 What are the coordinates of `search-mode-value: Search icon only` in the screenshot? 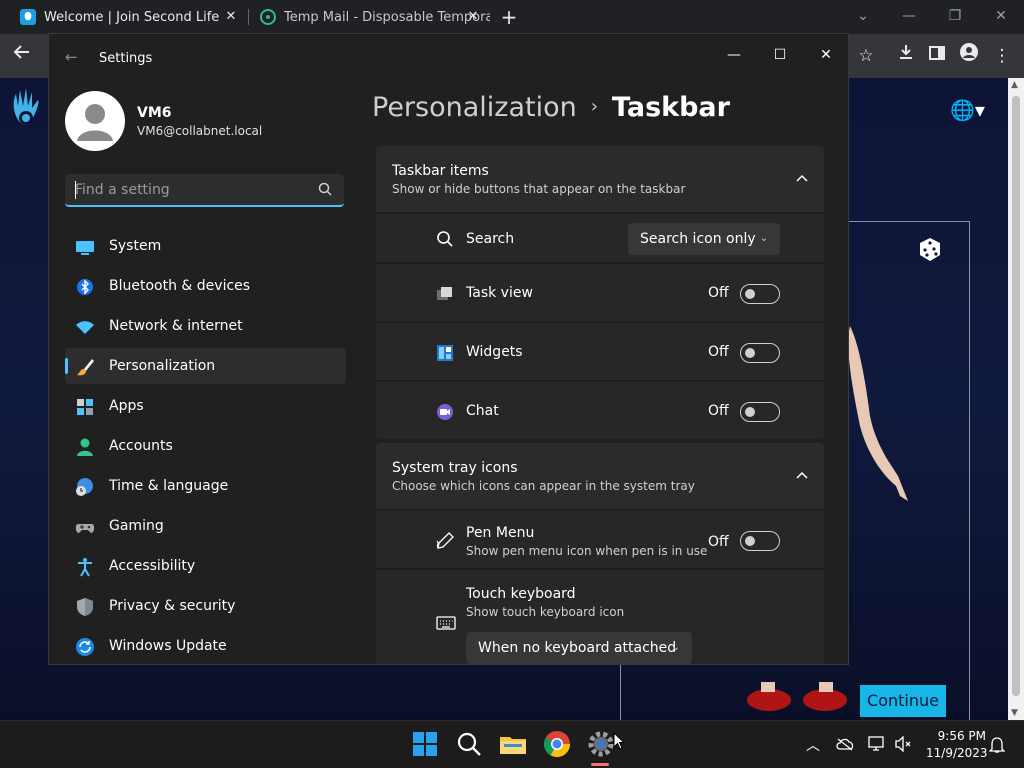 It's located at (698, 239).